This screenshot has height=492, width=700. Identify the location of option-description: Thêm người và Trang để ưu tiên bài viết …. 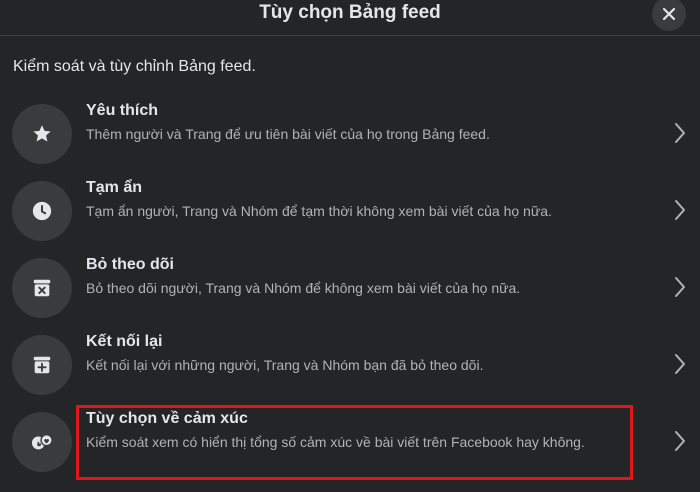
(288, 134).